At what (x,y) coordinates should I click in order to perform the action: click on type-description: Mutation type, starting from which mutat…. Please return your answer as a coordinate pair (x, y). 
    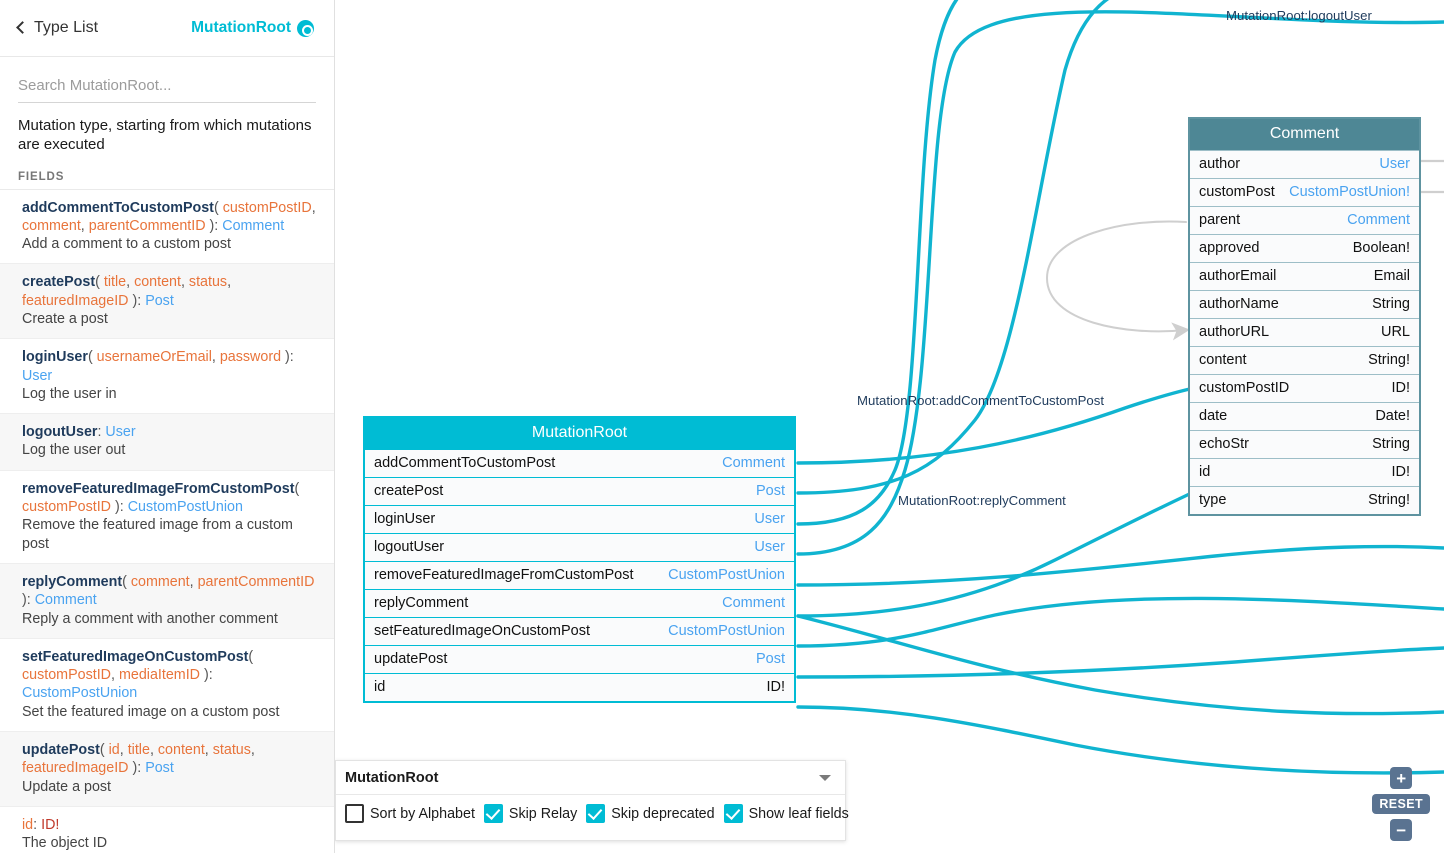
    Looking at the image, I should click on (165, 135).